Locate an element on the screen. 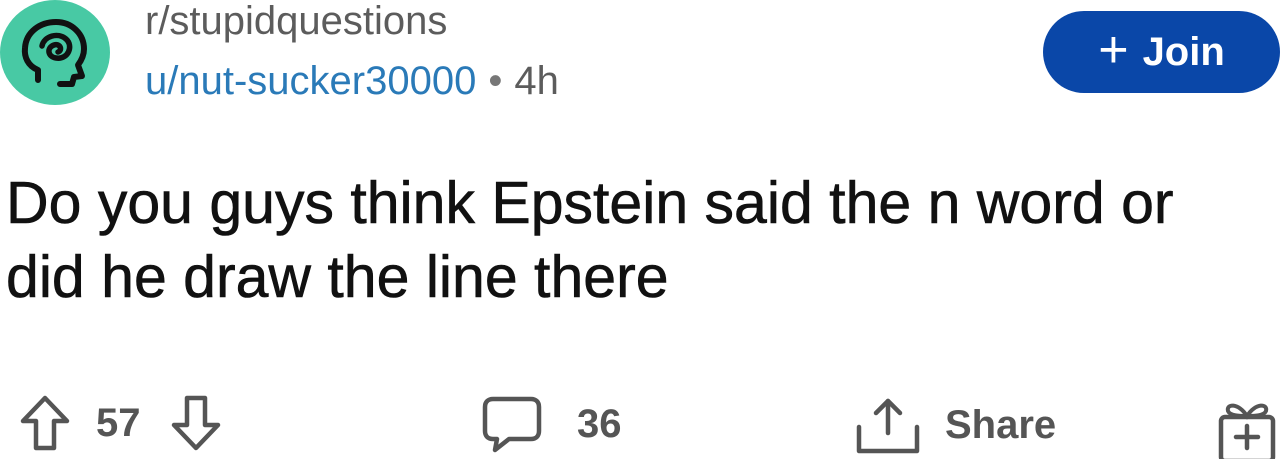 This screenshot has height=459, width=1284. post-meta: u/nut-sucker30000 • 4h is located at coordinates (352, 81).